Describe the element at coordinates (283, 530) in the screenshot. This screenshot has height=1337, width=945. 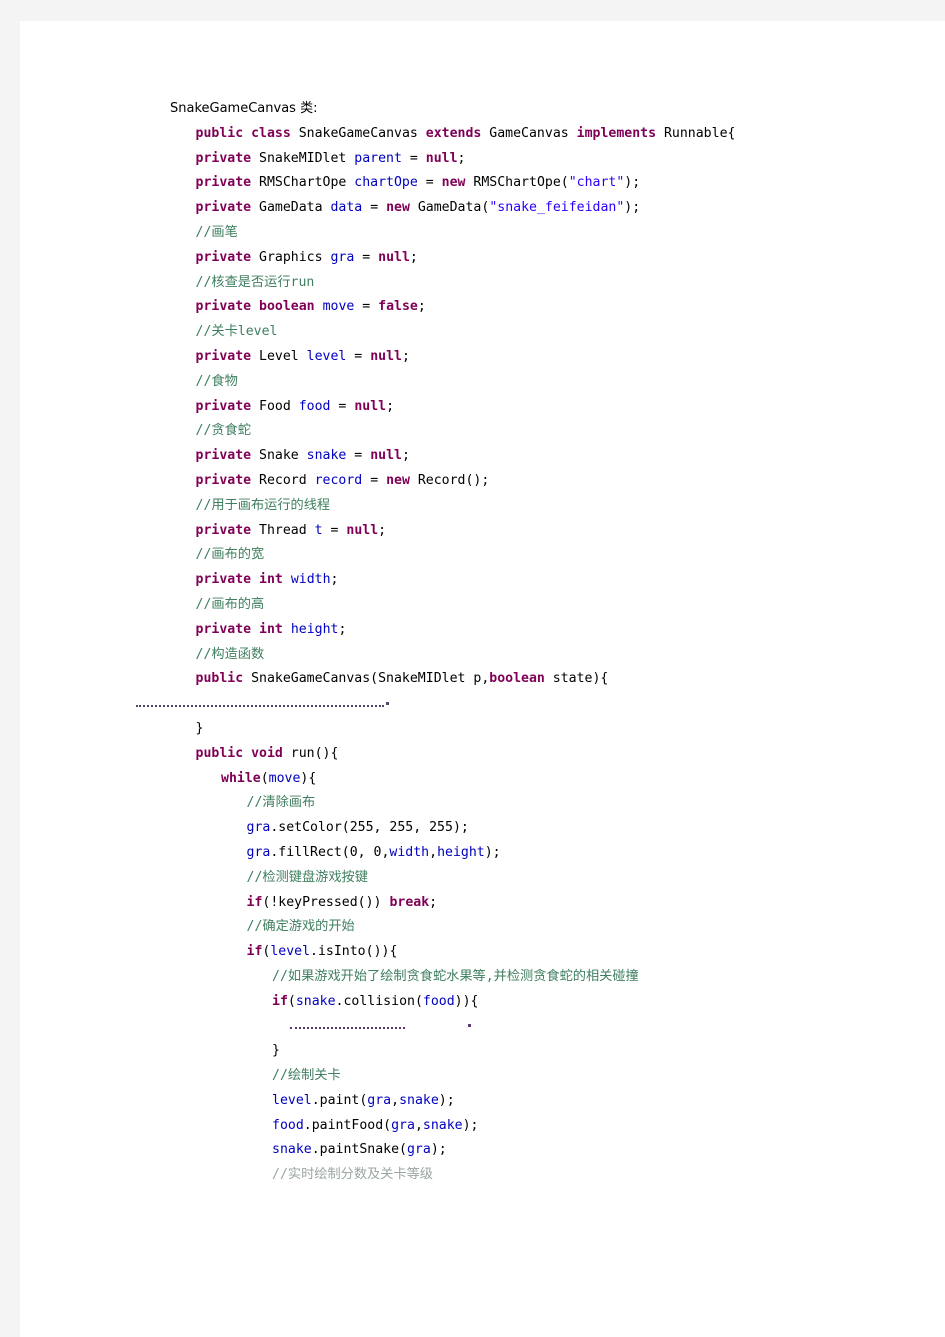
I see `code-token-plain: Thread` at that location.